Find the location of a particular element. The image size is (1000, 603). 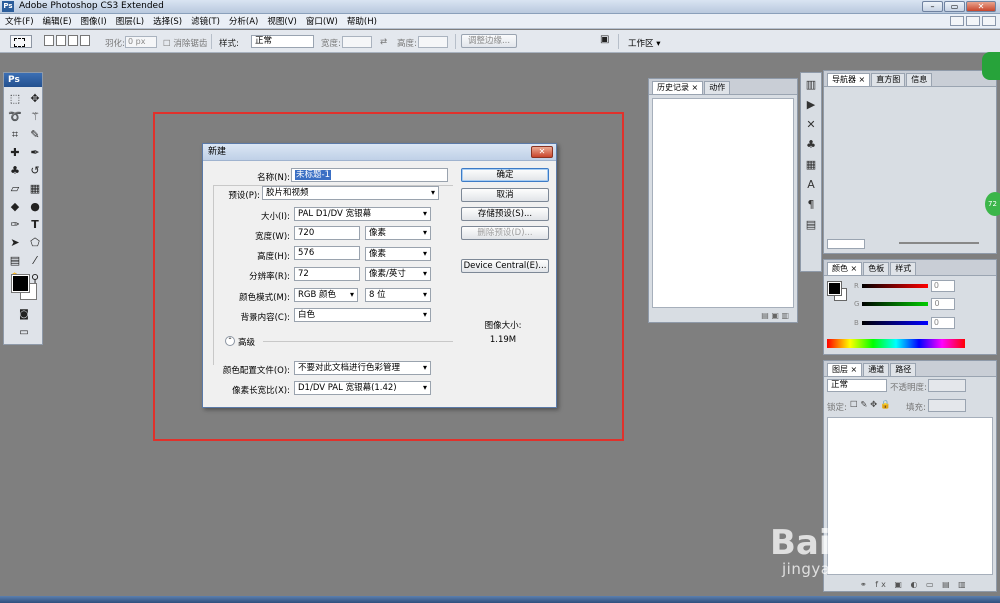

background-select: 白色 is located at coordinates (362, 315).